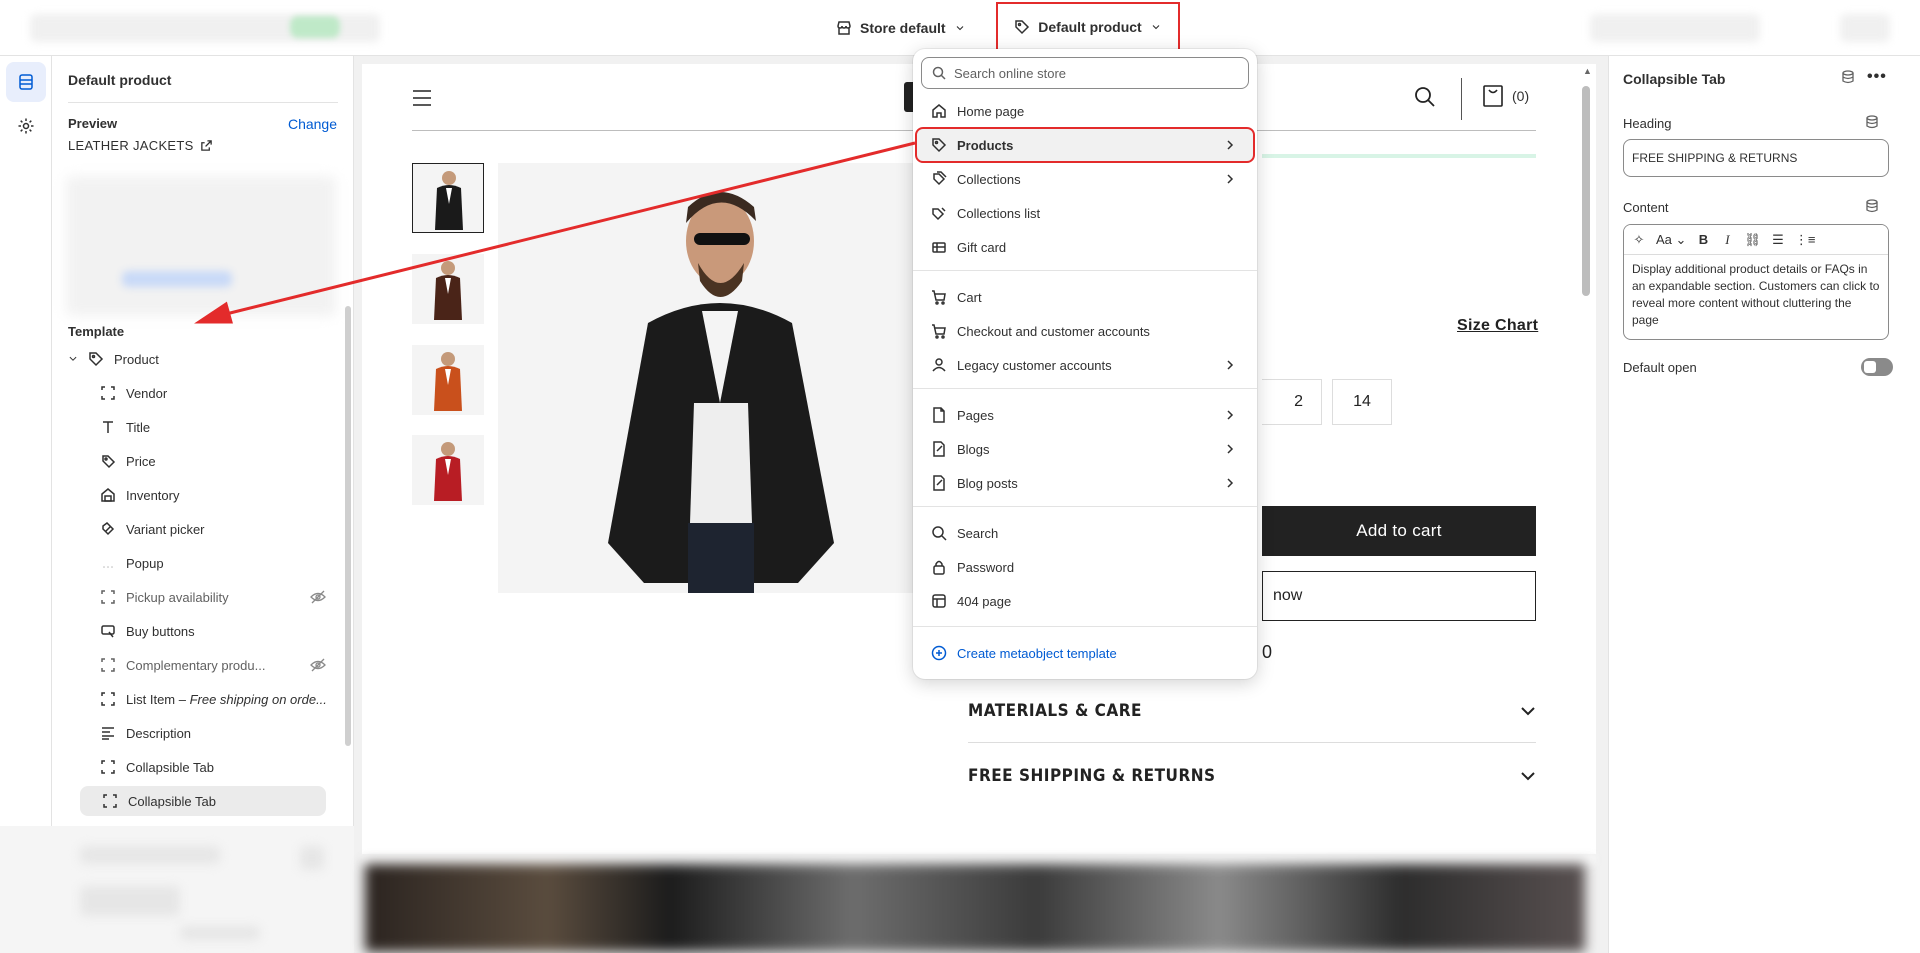 The height and width of the screenshot is (953, 1920). Describe the element at coordinates (1399, 531) in the screenshot. I see `add-to-cart-button: Add to cart` at that location.